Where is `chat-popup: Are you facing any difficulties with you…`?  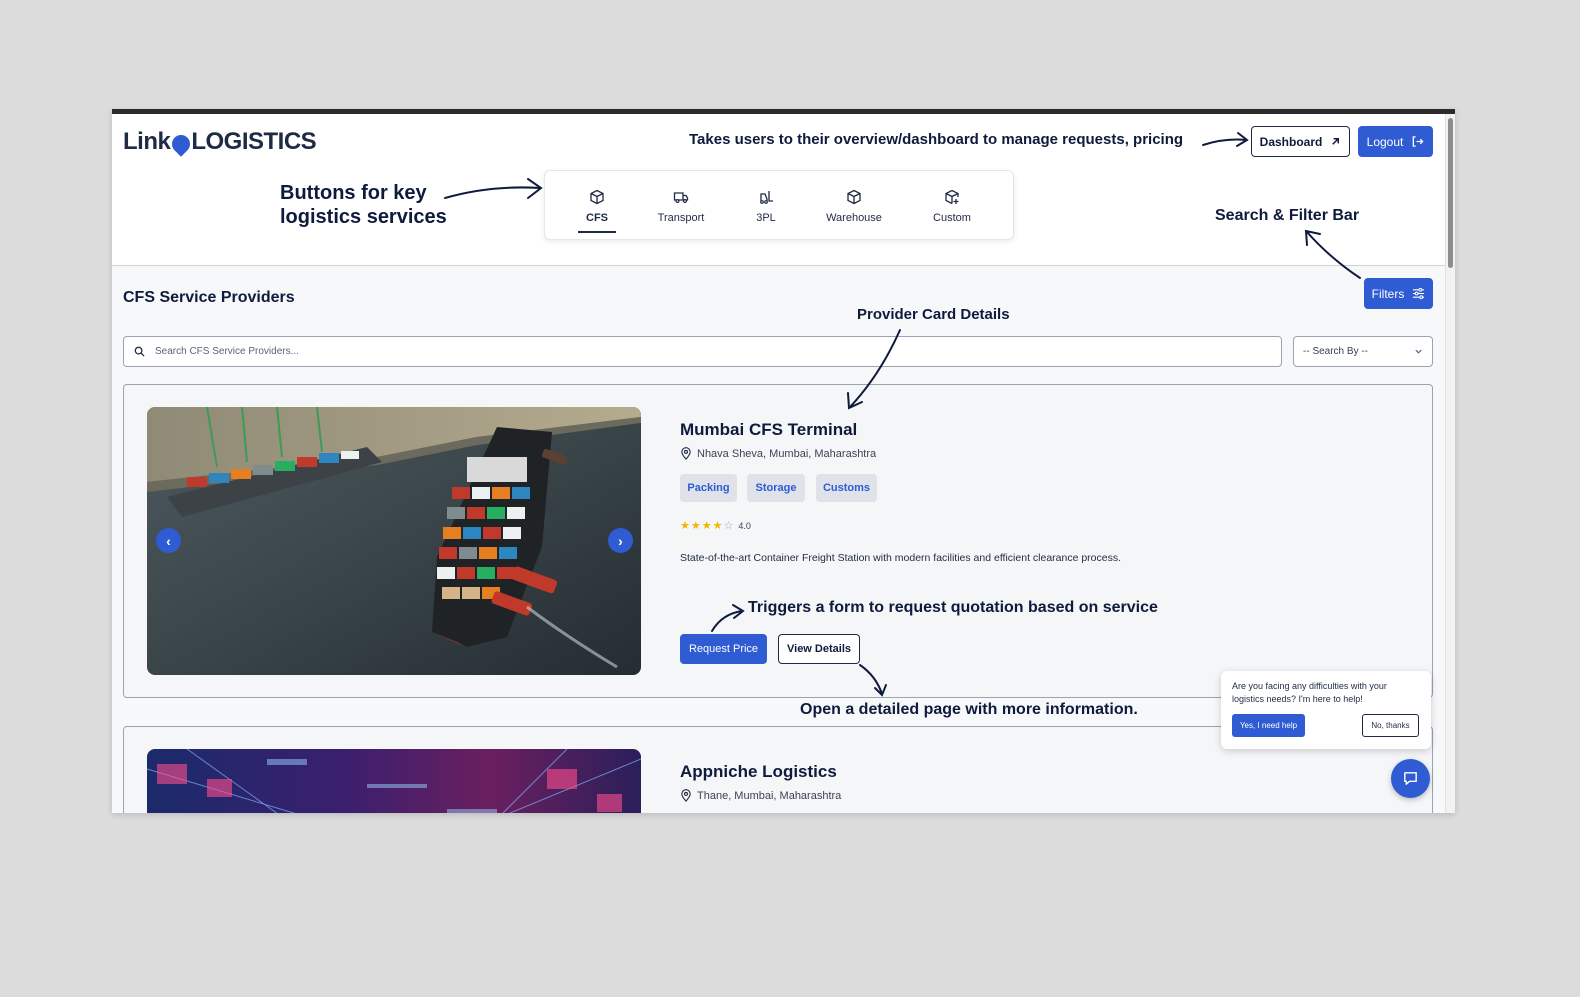 chat-popup: Are you facing any difficulties with you… is located at coordinates (1326, 710).